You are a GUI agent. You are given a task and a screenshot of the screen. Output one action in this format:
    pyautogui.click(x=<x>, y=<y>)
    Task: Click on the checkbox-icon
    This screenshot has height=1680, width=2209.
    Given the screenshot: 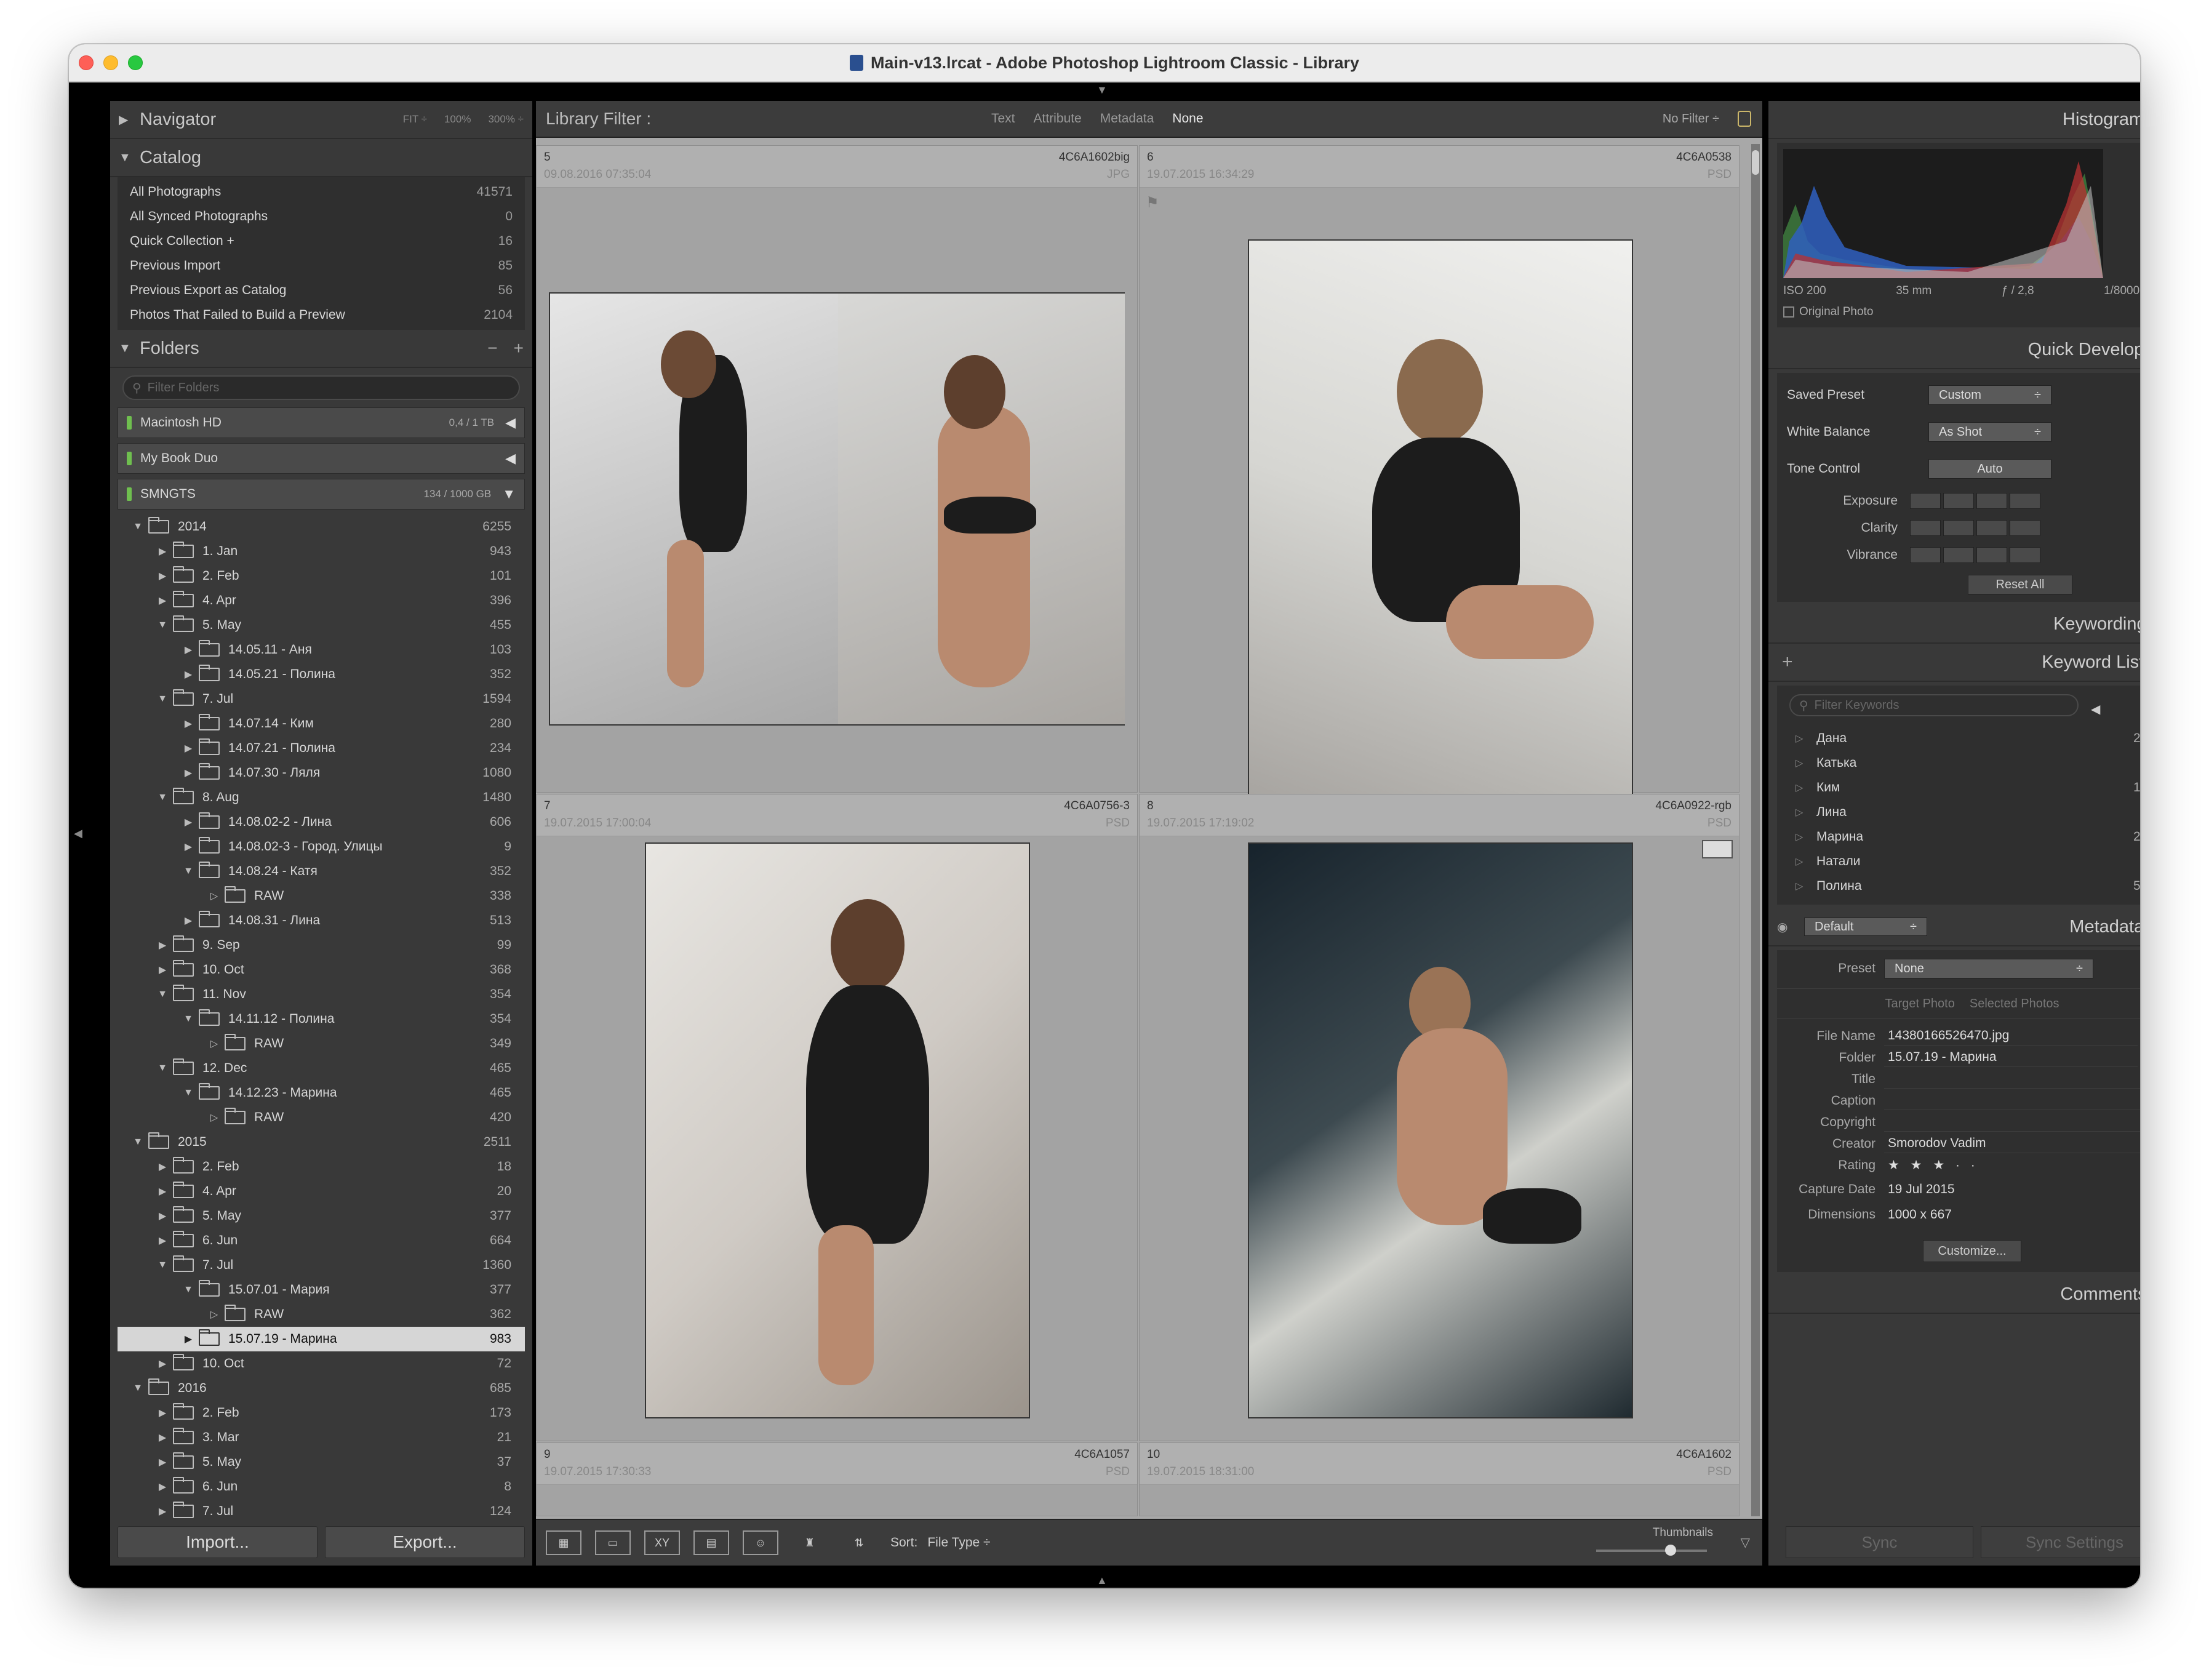 What is the action you would take?
    pyautogui.click(x=1788, y=312)
    